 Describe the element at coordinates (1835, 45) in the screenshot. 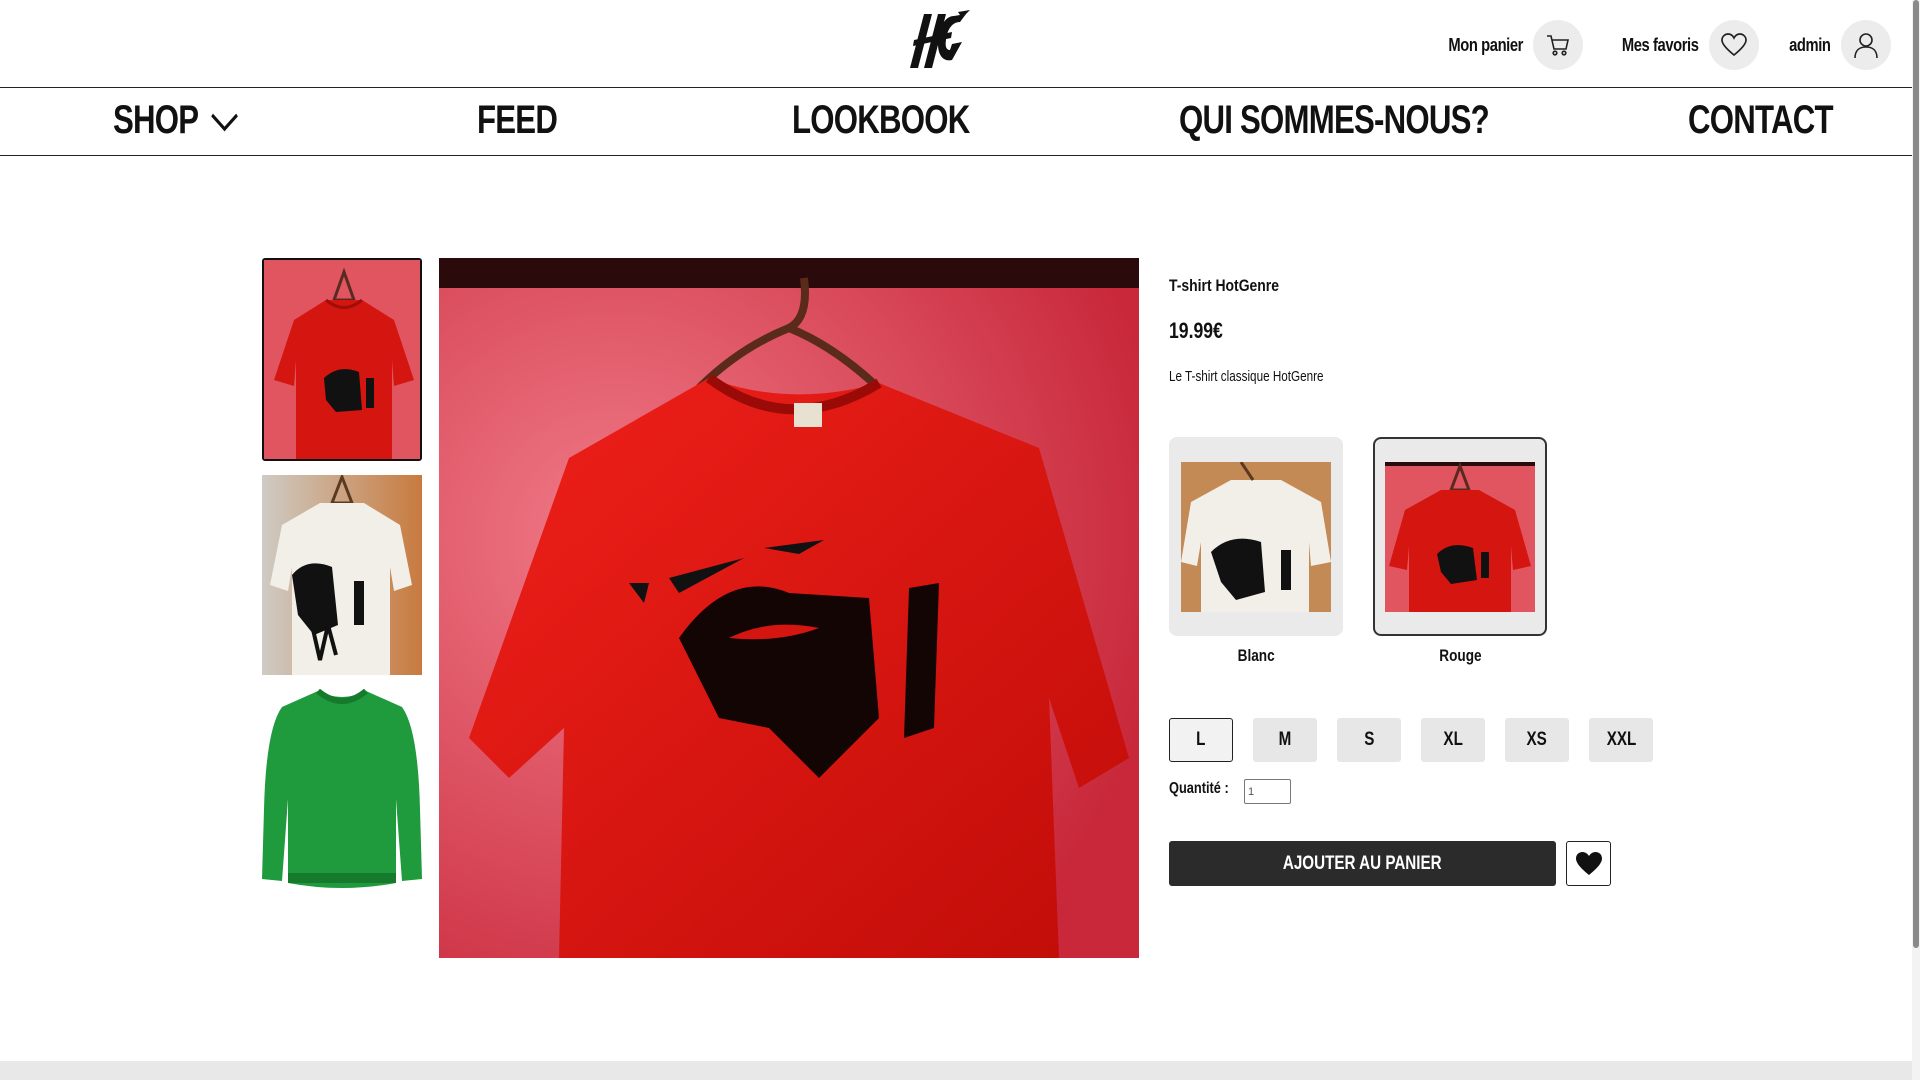

I see `account-link: admin` at that location.